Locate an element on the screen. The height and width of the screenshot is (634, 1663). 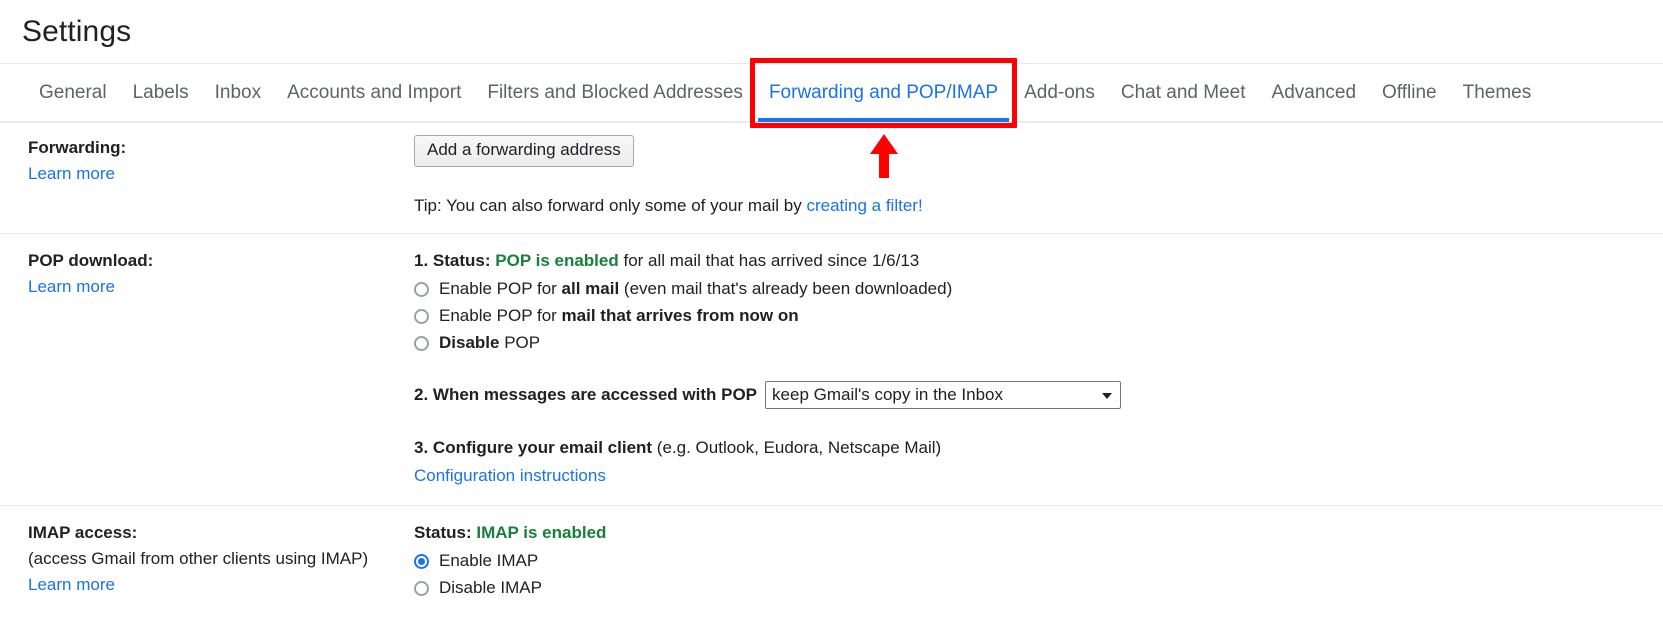
pop-status-number: 1. is located at coordinates (421, 260).